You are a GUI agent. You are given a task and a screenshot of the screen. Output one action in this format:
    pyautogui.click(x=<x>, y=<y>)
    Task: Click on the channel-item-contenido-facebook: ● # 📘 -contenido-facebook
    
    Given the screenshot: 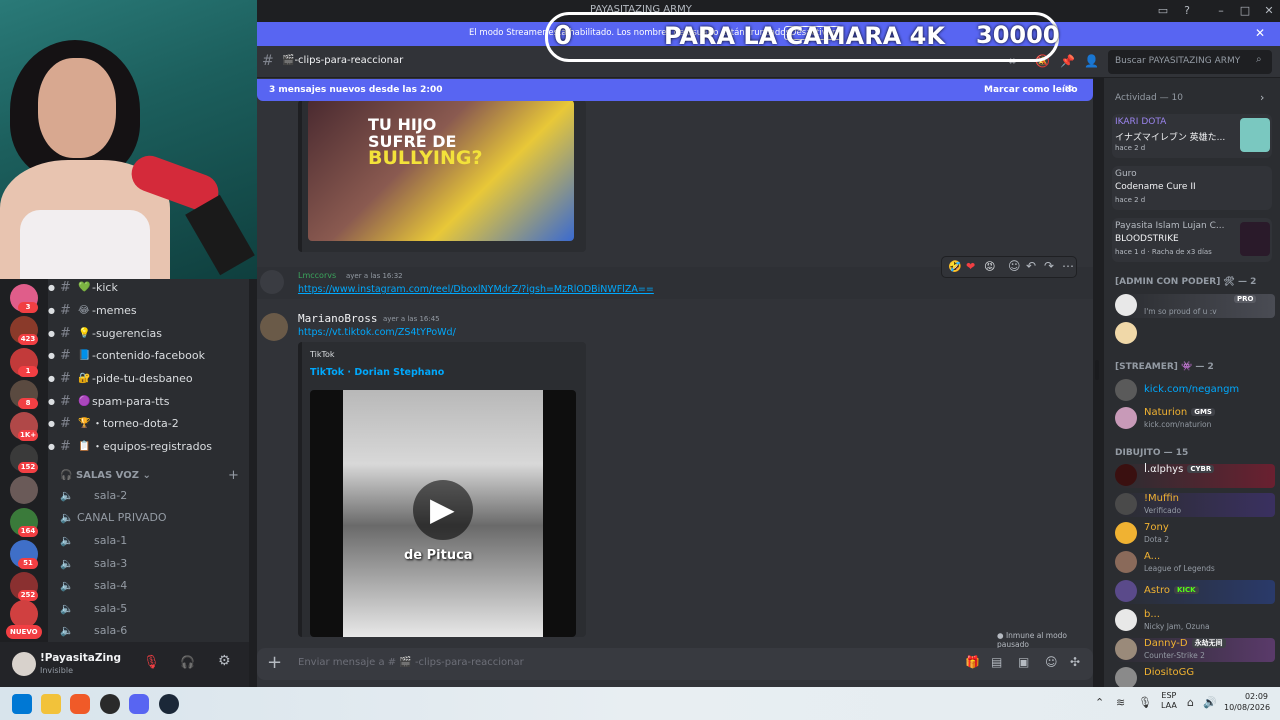 What is the action you would take?
    pyautogui.click(x=148, y=356)
    